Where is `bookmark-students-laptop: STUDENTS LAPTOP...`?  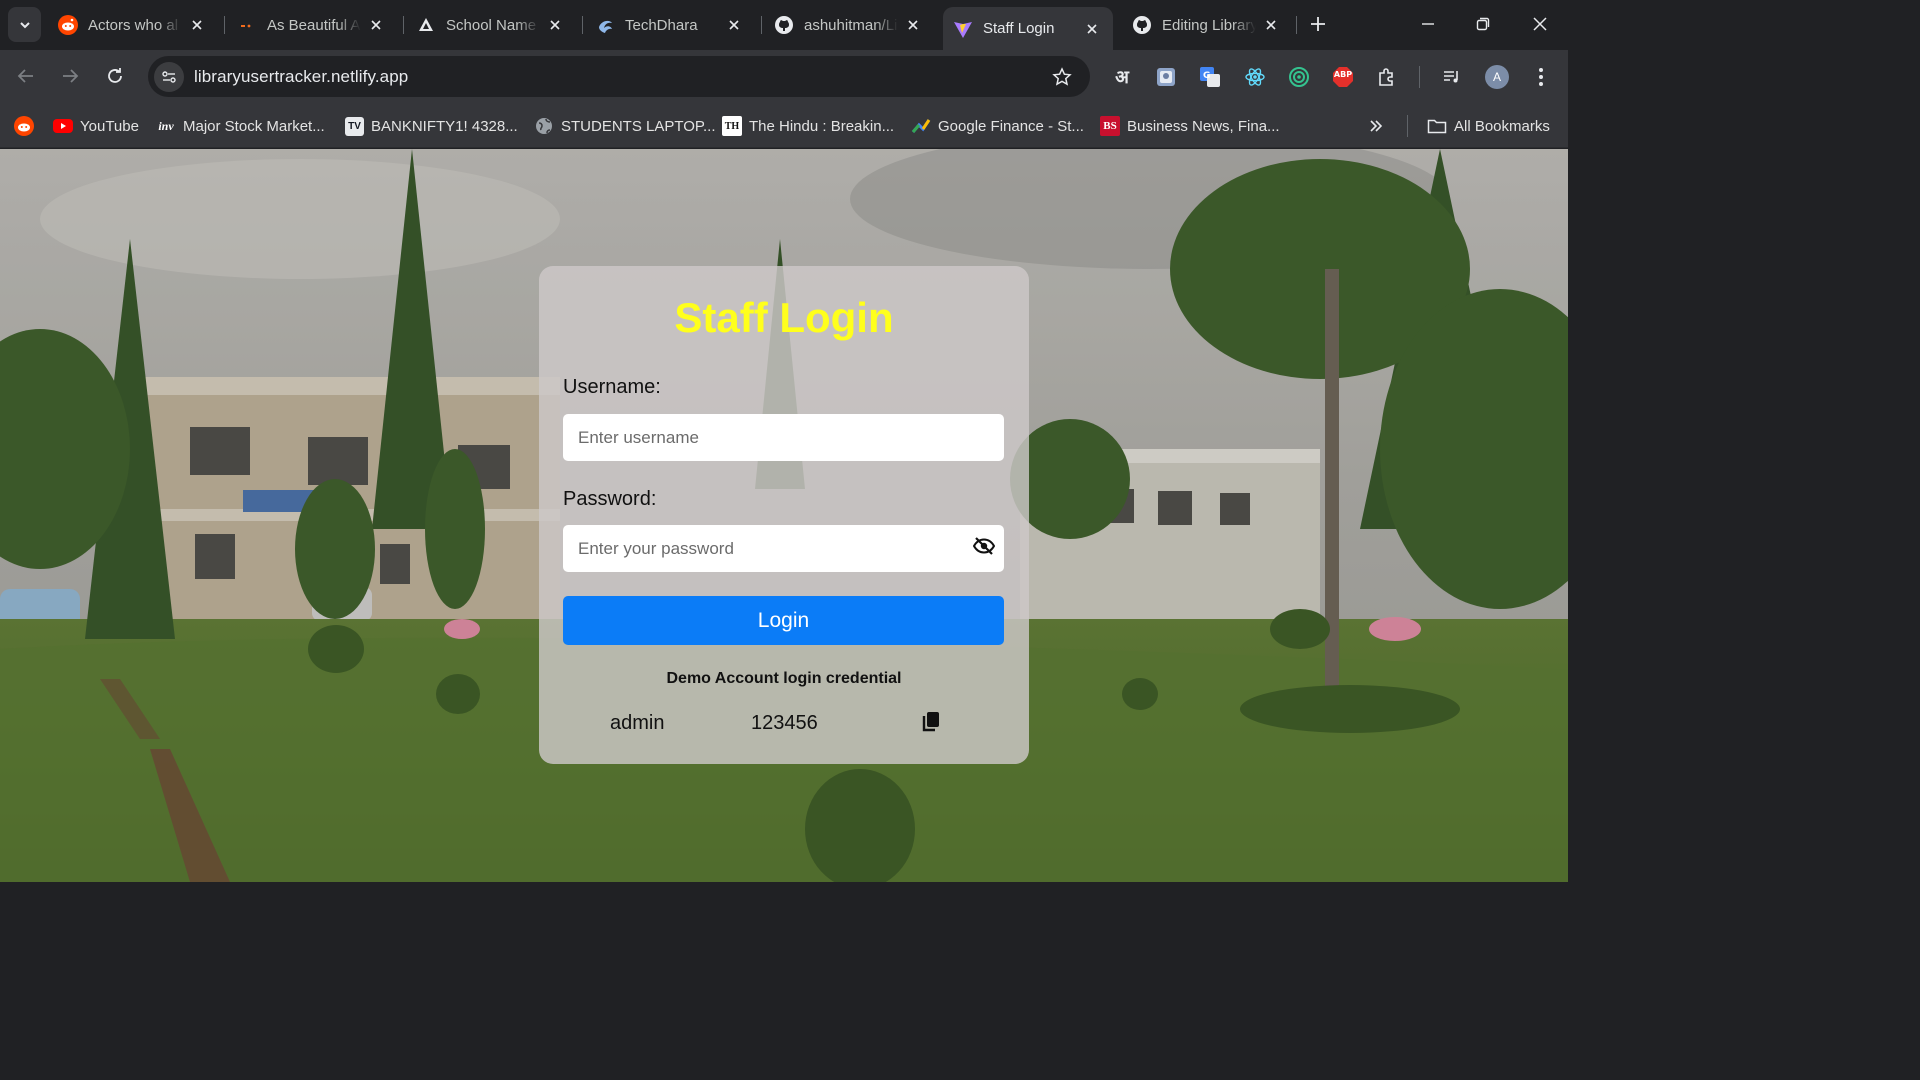 bookmark-students-laptop: STUDENTS LAPTOP... is located at coordinates (625, 126).